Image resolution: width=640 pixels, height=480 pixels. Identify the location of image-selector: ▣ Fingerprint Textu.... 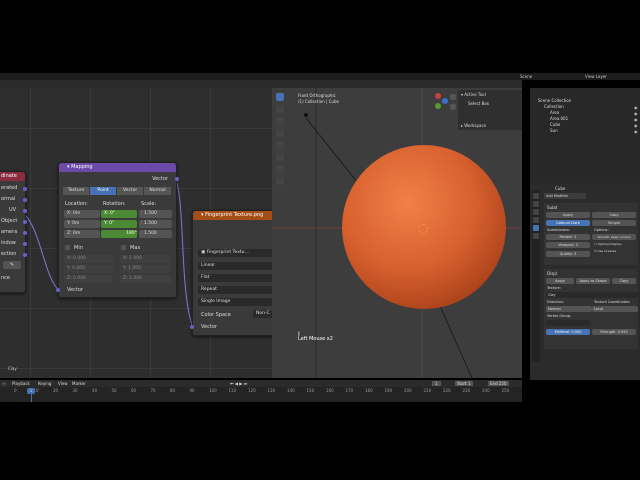
(236, 253).